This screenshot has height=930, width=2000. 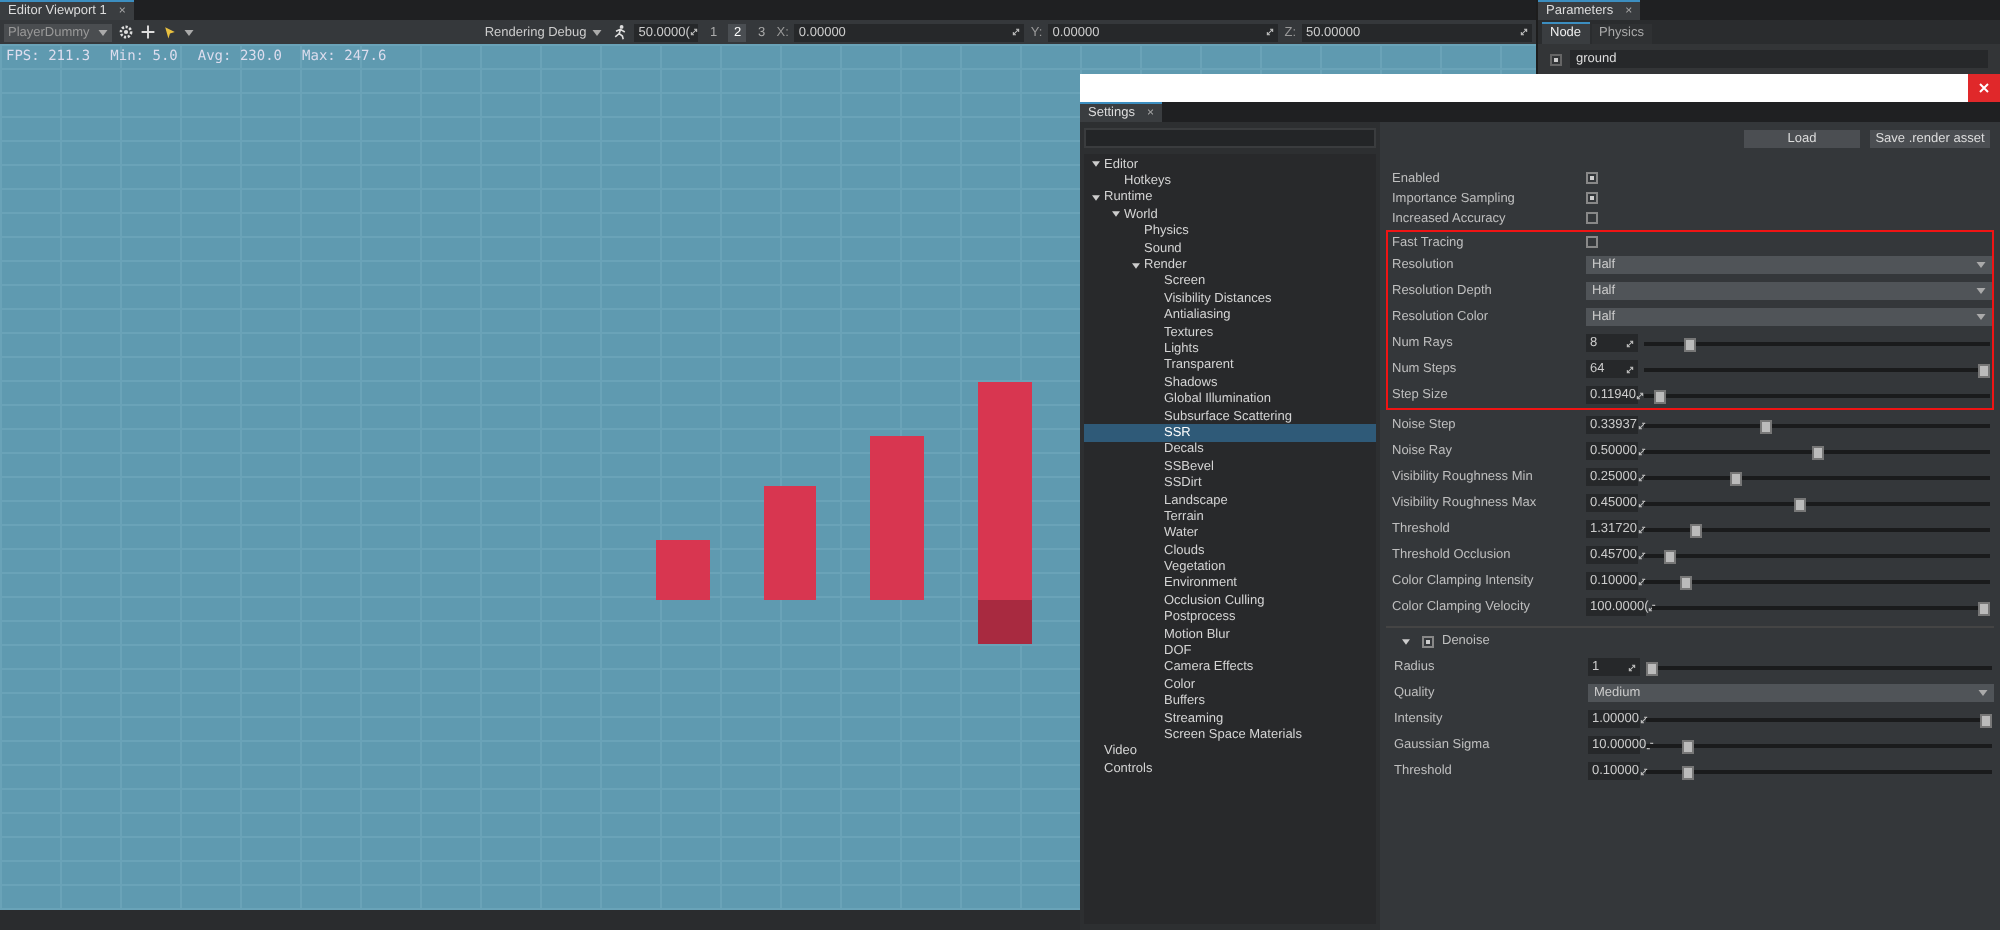 I want to click on cursor-icon, so click(x=170, y=32).